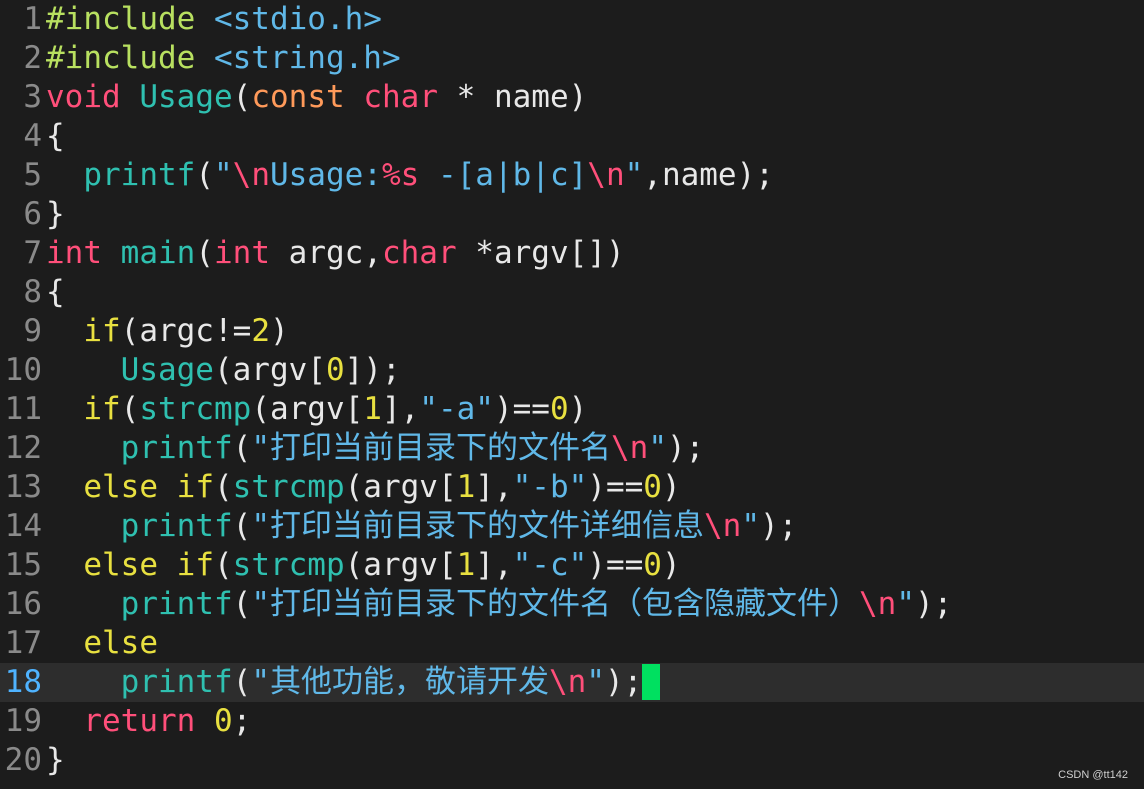  I want to click on code-line: 14 printf("打印当前目录下的文件详细信息\n");, so click(572, 526).